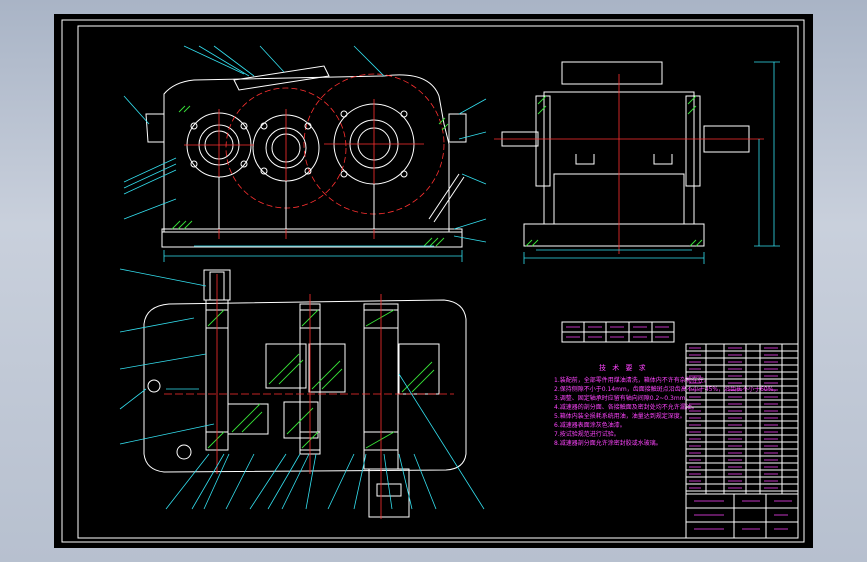 The width and height of the screenshot is (867, 562). I want to click on tech-req-item: 7.按试验规范进行试验。, so click(587, 434).